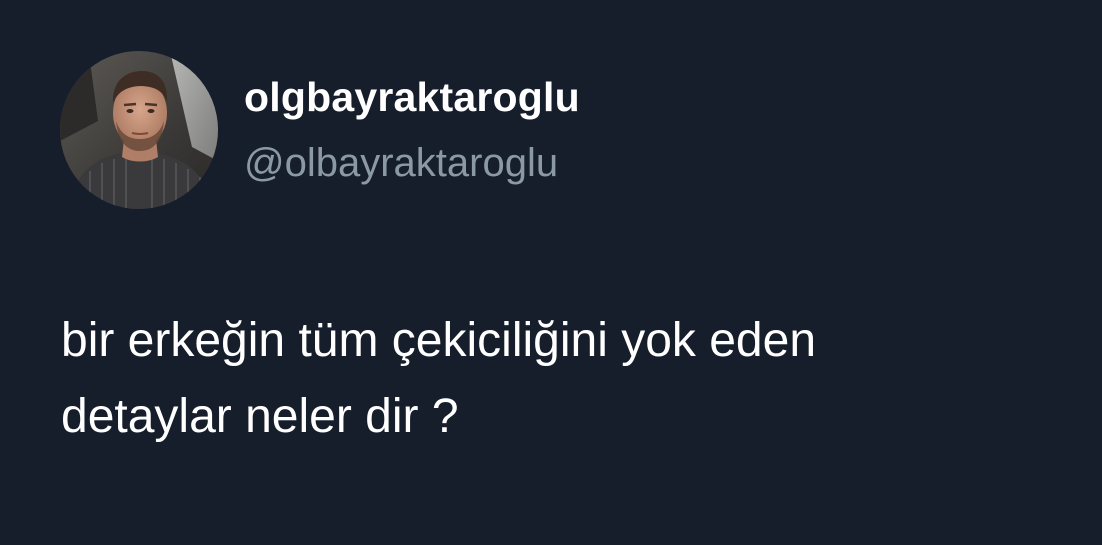  What do you see at coordinates (260, 416) in the screenshot?
I see `tweet-line: detaylar neler dir ?` at bounding box center [260, 416].